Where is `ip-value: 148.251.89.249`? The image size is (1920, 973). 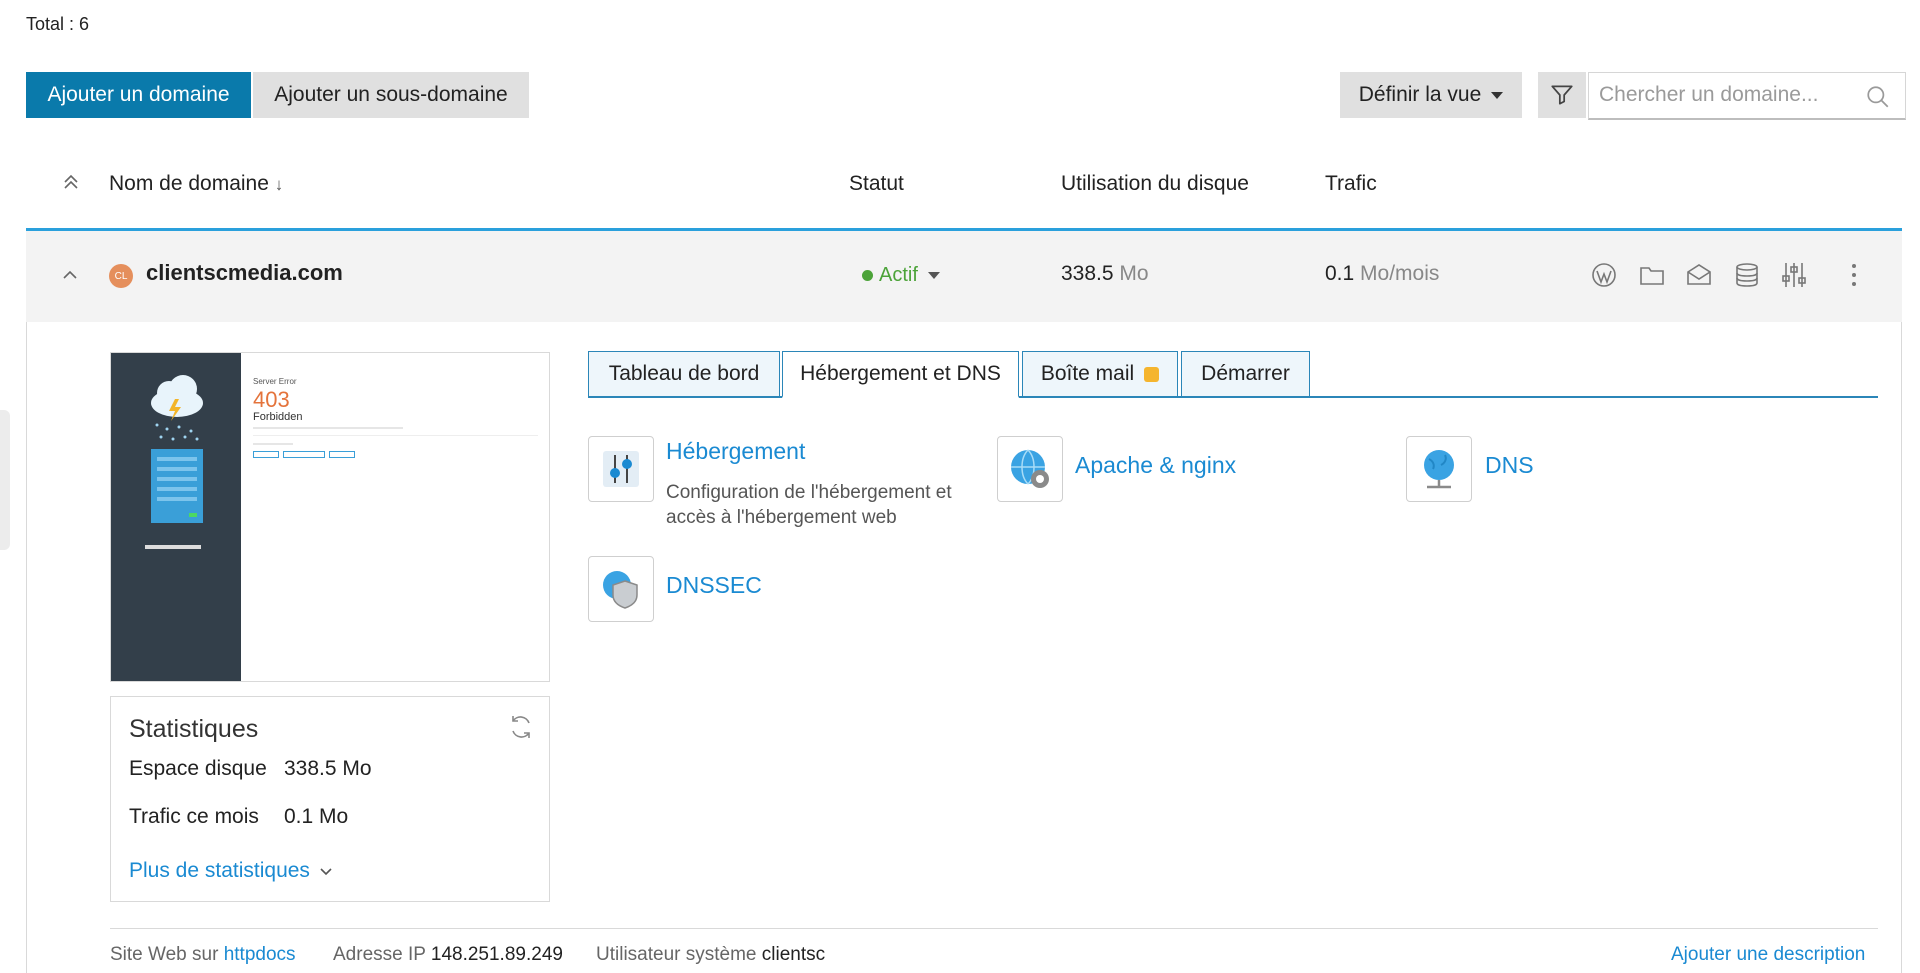 ip-value: 148.251.89.249 is located at coordinates (496, 954).